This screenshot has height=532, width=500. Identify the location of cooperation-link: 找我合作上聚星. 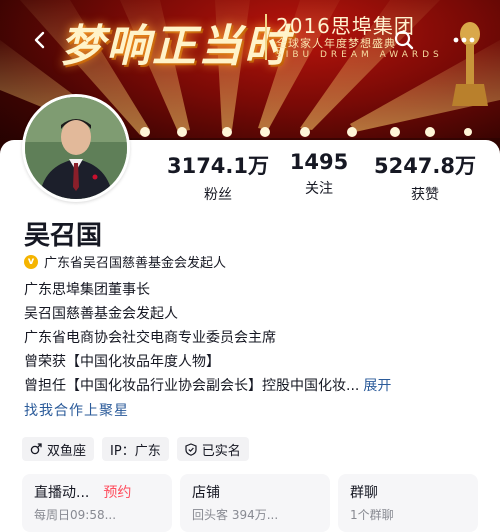
(254, 411).